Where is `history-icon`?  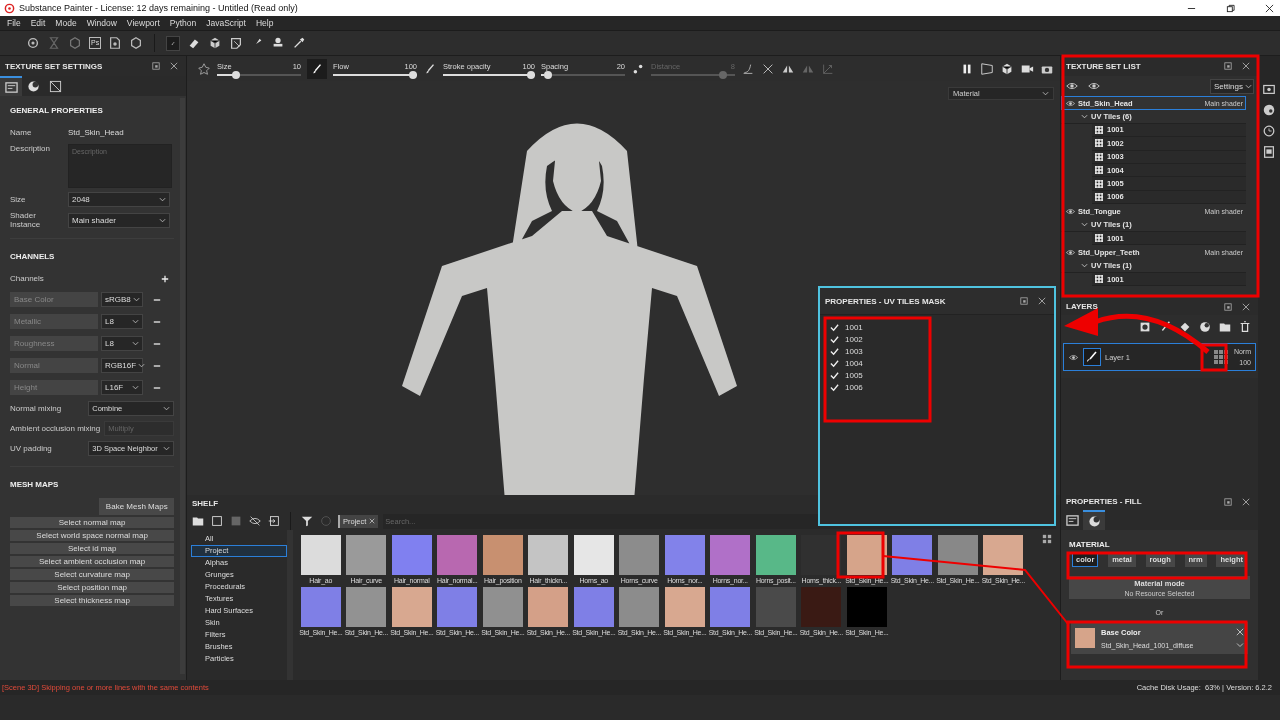
history-icon is located at coordinates (1269, 131).